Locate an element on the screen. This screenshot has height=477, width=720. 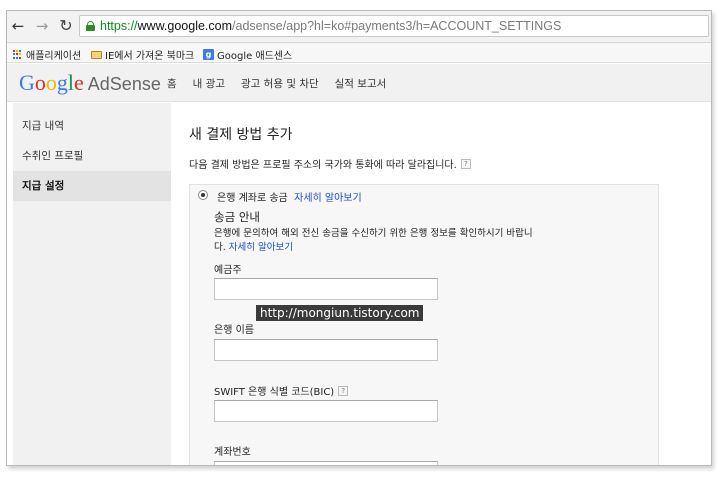
swift-code-label: SWIFT 은행 식별 코드(BIC) ? is located at coordinates (281, 390).